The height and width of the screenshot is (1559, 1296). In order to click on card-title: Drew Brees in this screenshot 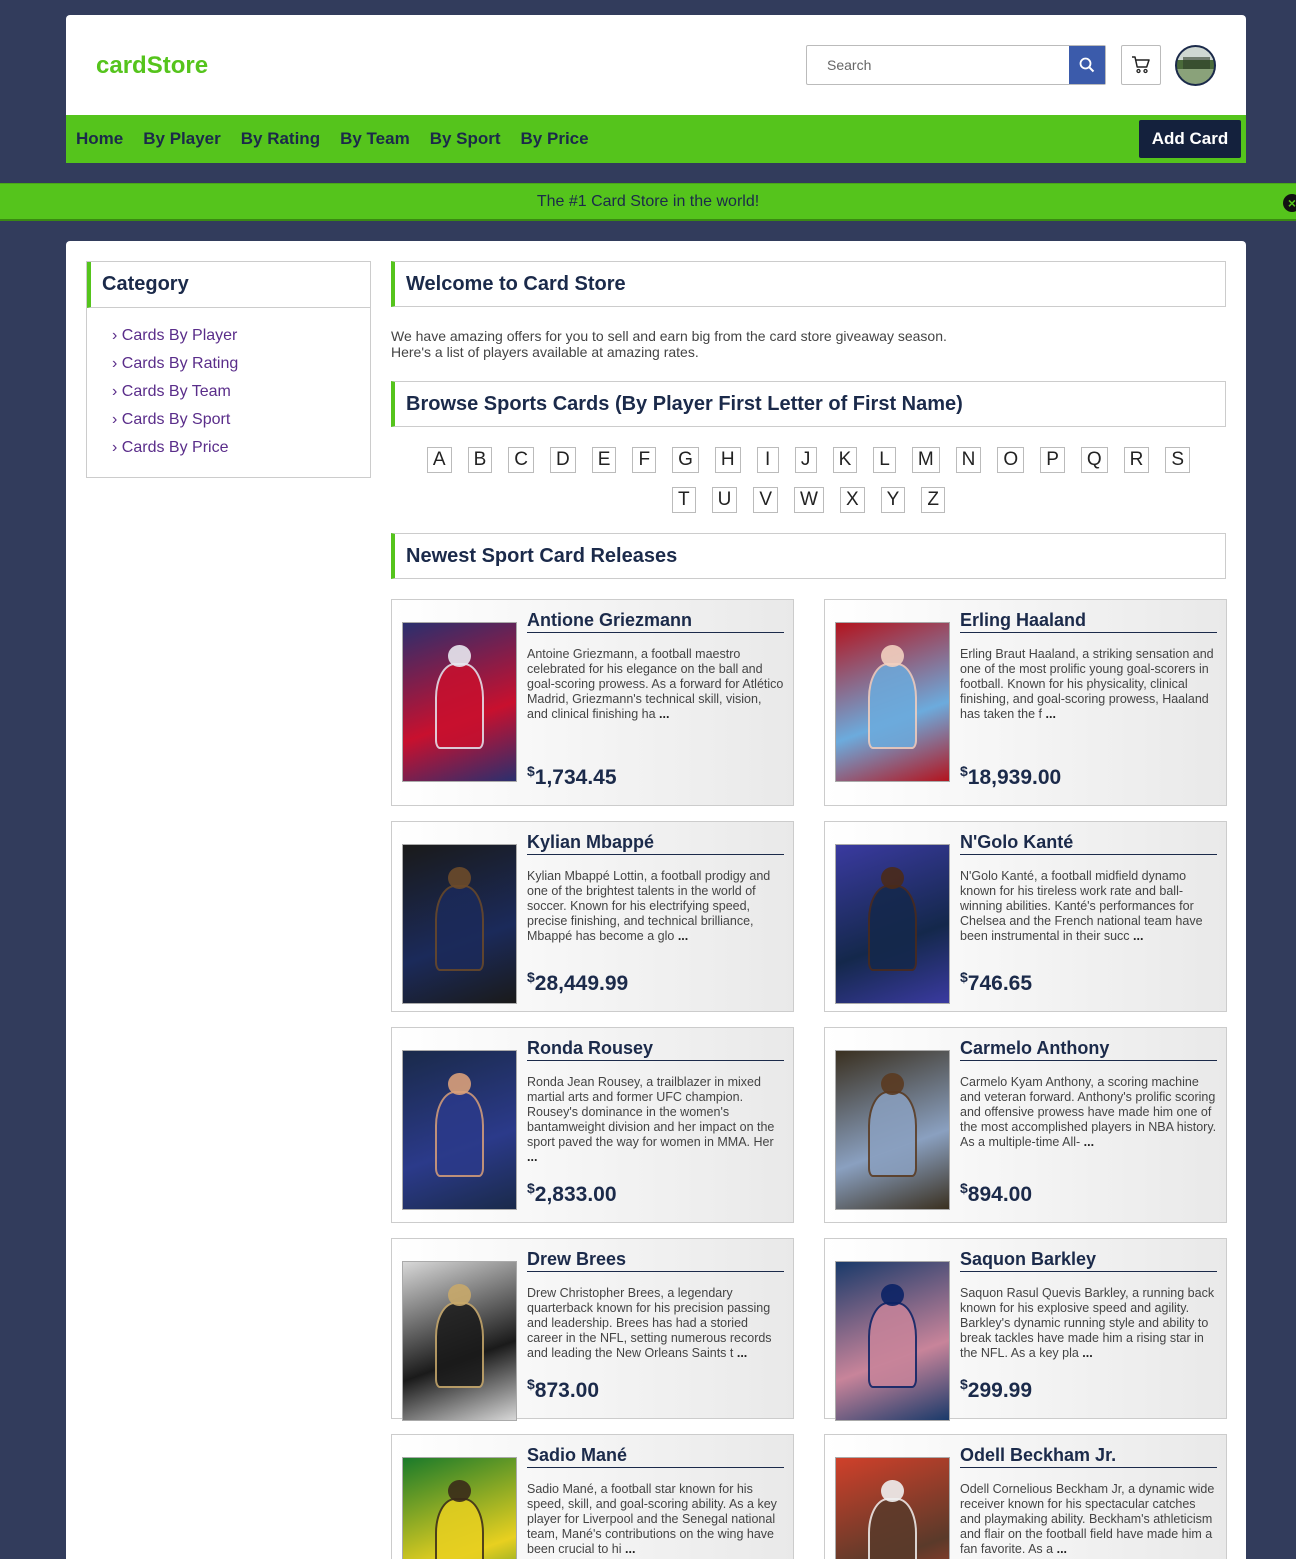, I will do `click(655, 1260)`.